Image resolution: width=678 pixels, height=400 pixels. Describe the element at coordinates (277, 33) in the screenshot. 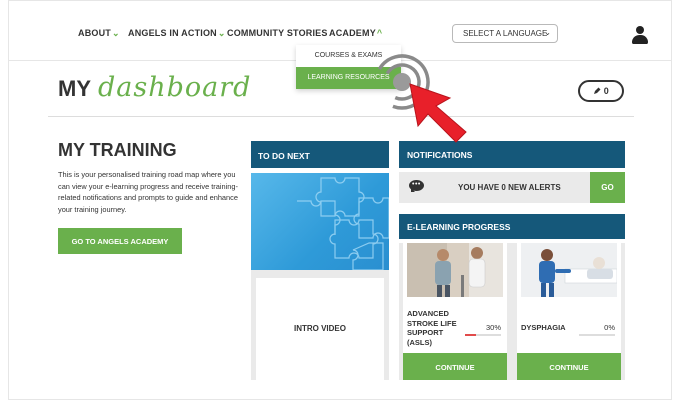

I see `nav-item-community-stories: COMMUNITY STORIES` at that location.